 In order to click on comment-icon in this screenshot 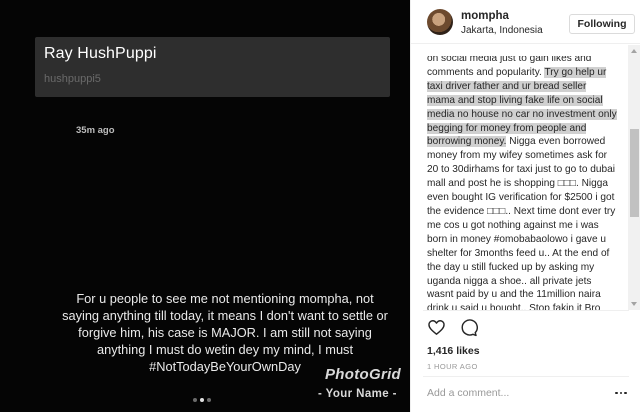, I will do `click(468, 327)`.